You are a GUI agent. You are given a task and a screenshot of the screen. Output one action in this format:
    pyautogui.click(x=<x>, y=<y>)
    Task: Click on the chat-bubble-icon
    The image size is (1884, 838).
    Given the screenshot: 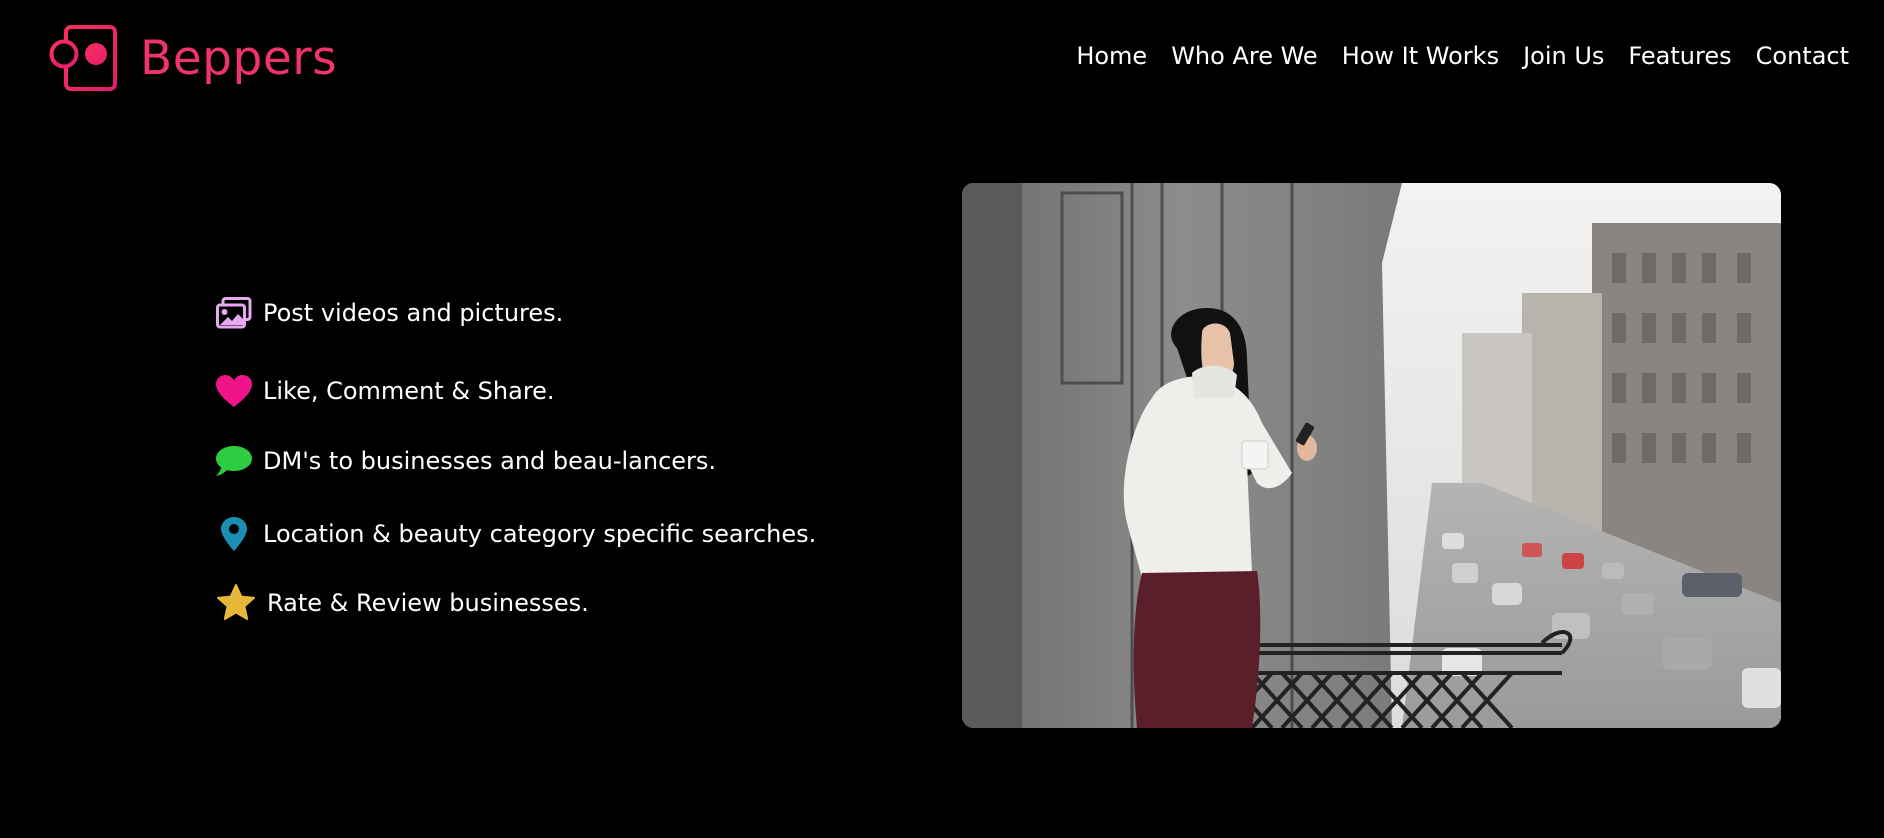 What is the action you would take?
    pyautogui.click(x=234, y=461)
    